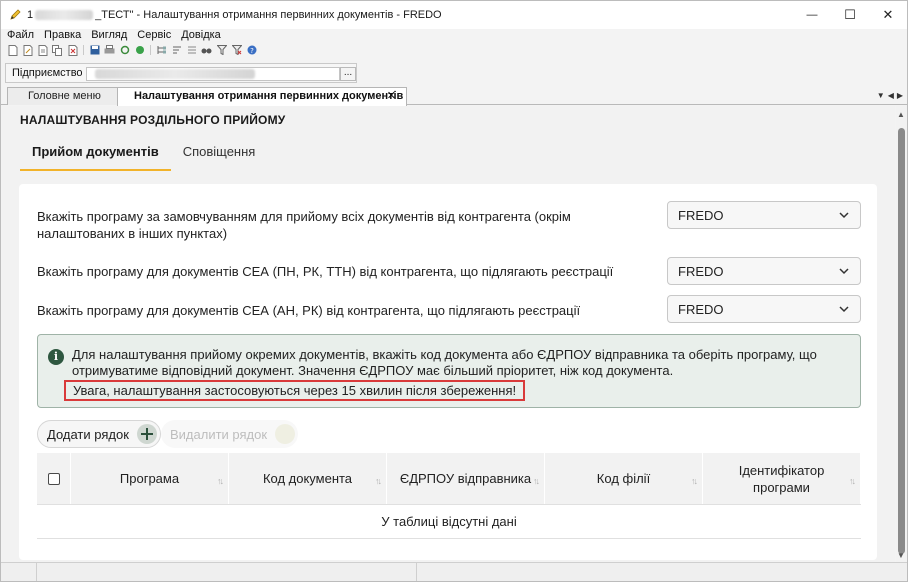 Image resolution: width=908 pixels, height=582 pixels. I want to click on column-program-id: Ідентифікатор програми ↑↓, so click(782, 478).